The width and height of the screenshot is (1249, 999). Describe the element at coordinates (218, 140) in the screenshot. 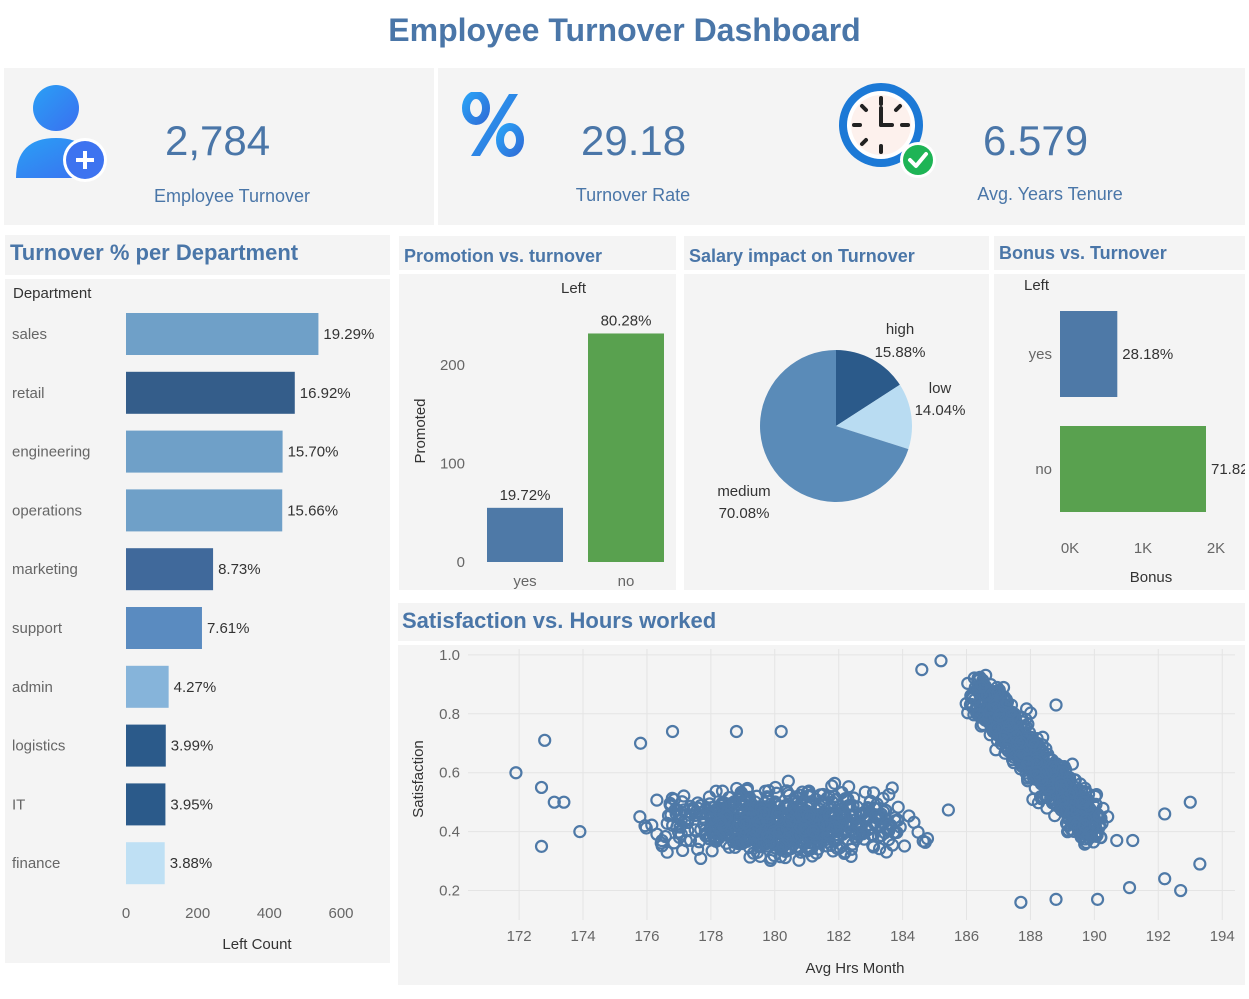

I see `kpi-turnover-value: 2,784` at that location.